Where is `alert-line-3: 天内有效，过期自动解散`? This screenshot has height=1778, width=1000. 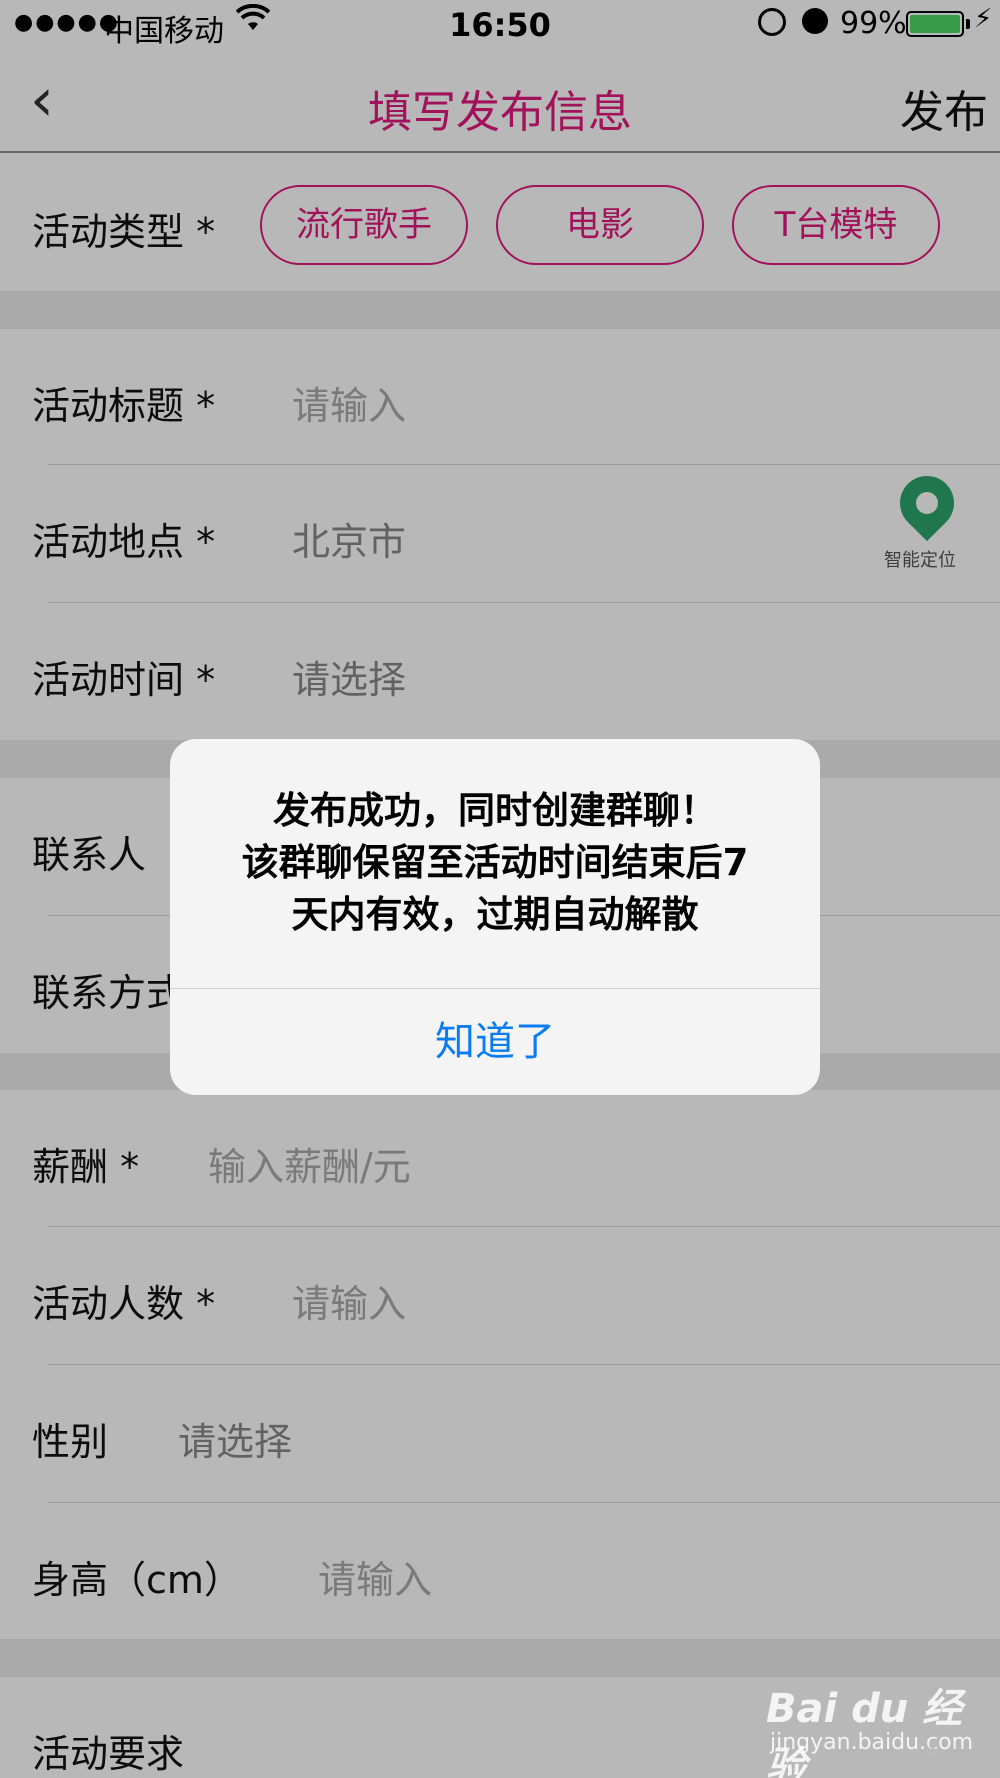
alert-line-3: 天内有效，过期自动解散 is located at coordinates (495, 914).